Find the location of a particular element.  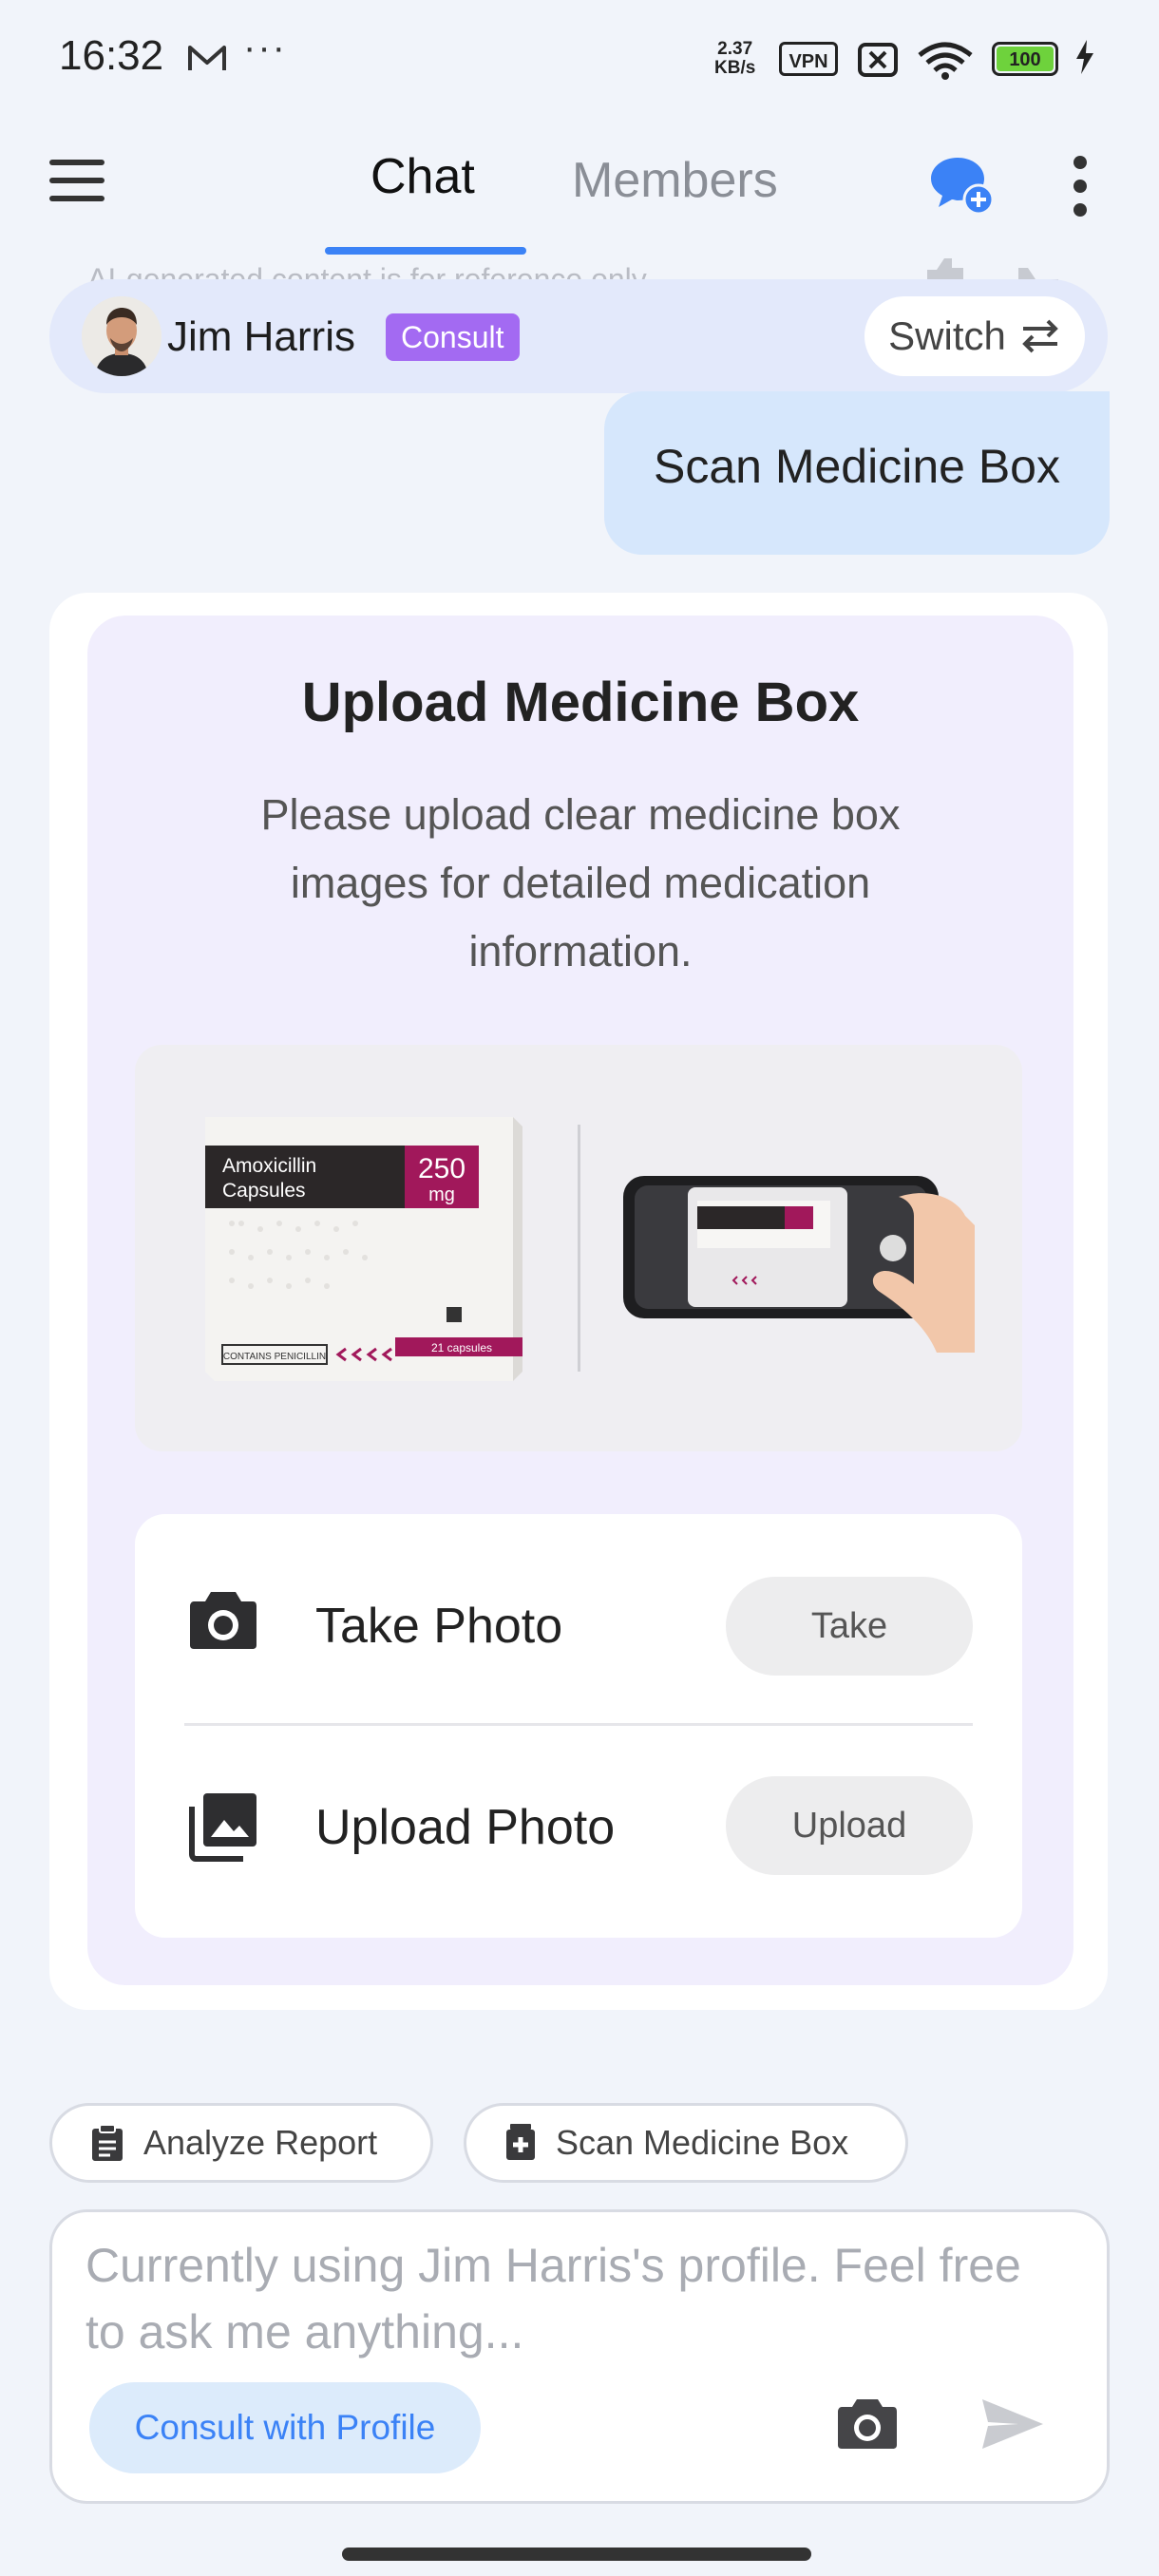

analyze-report-chip: Analyze Report is located at coordinates (241, 2143).